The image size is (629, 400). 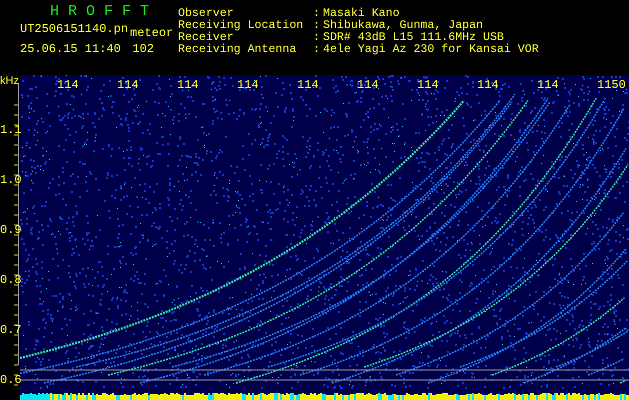 What do you see at coordinates (431, 50) in the screenshot?
I see `info-value: 4ele Yagi Az 230 for Kansai VOR` at bounding box center [431, 50].